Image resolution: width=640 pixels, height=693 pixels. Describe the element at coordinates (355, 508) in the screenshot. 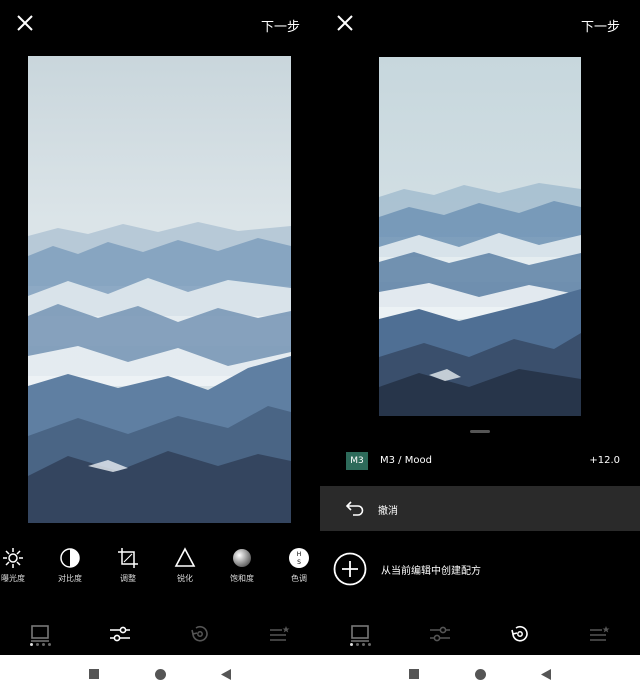

I see `undo-icon` at that location.